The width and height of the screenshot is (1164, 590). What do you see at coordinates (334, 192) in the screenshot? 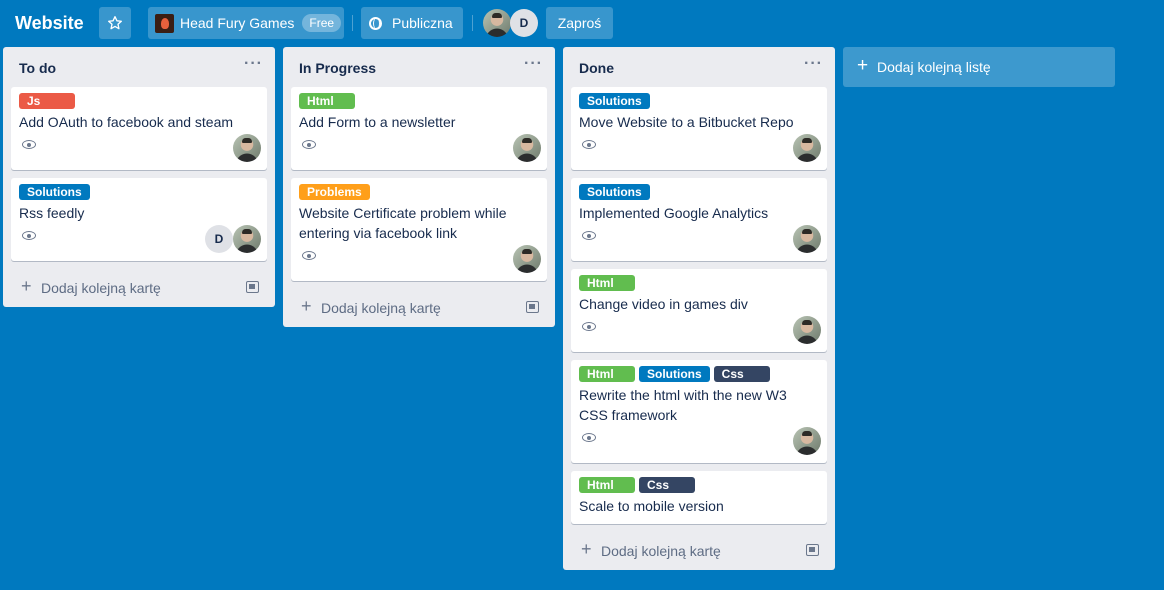
I see `card-label: Problems` at bounding box center [334, 192].